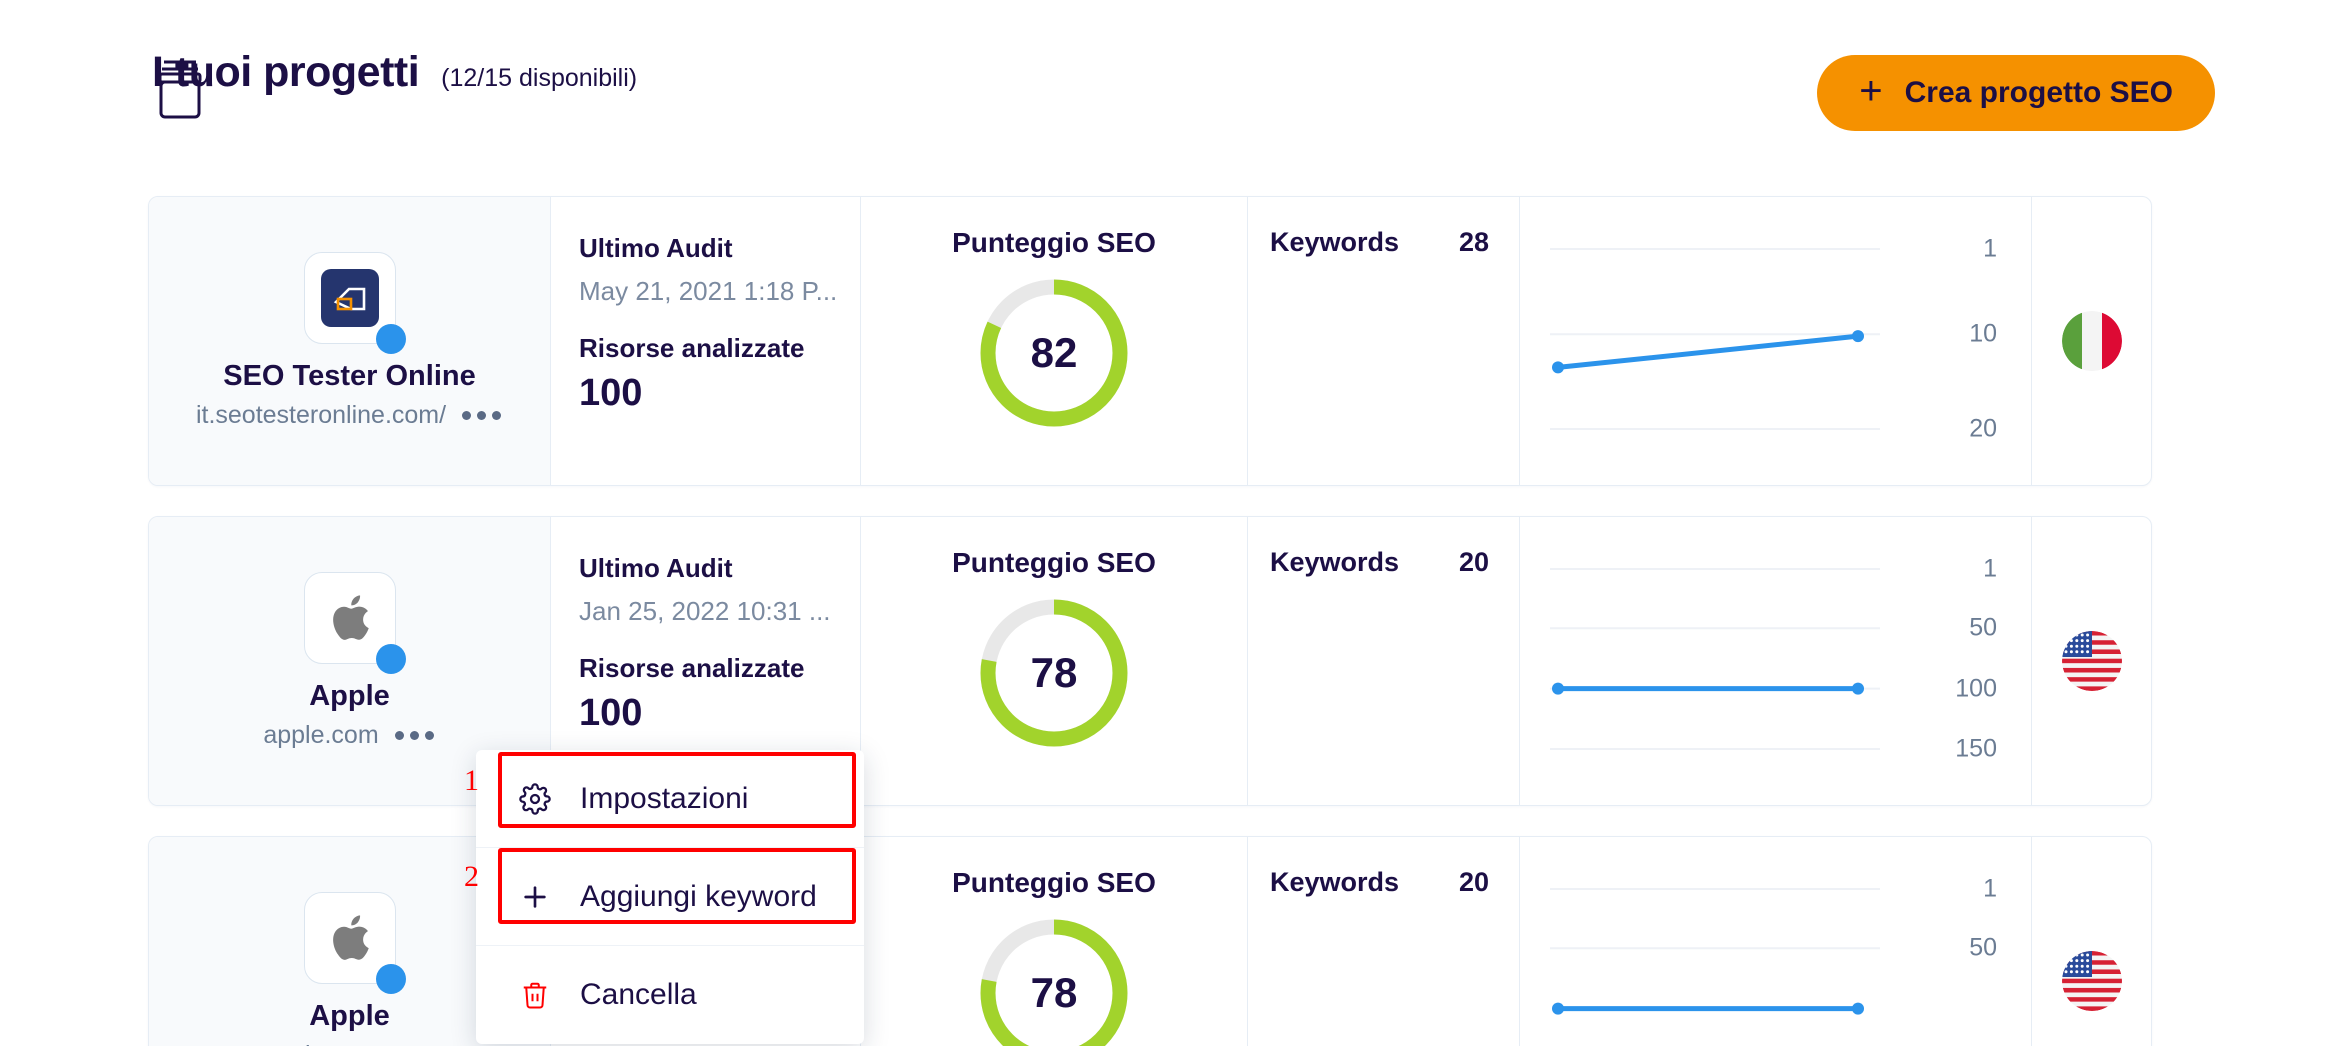 This screenshot has height=1046, width=2352. I want to click on menu-item-label: Impostazioni, so click(664, 798).